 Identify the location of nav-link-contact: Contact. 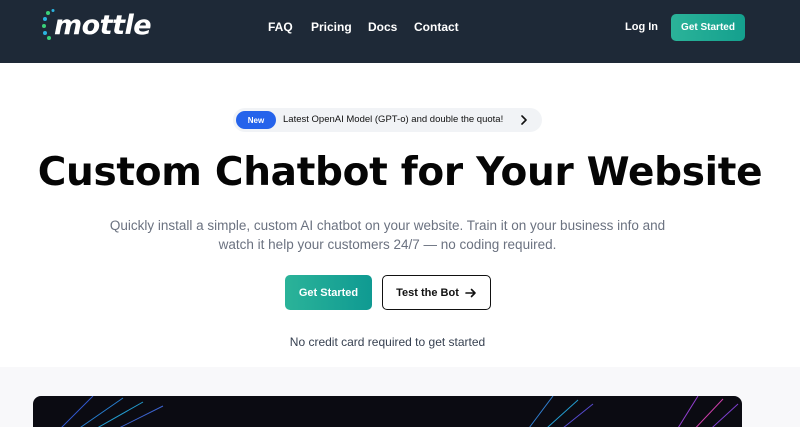
(436, 27).